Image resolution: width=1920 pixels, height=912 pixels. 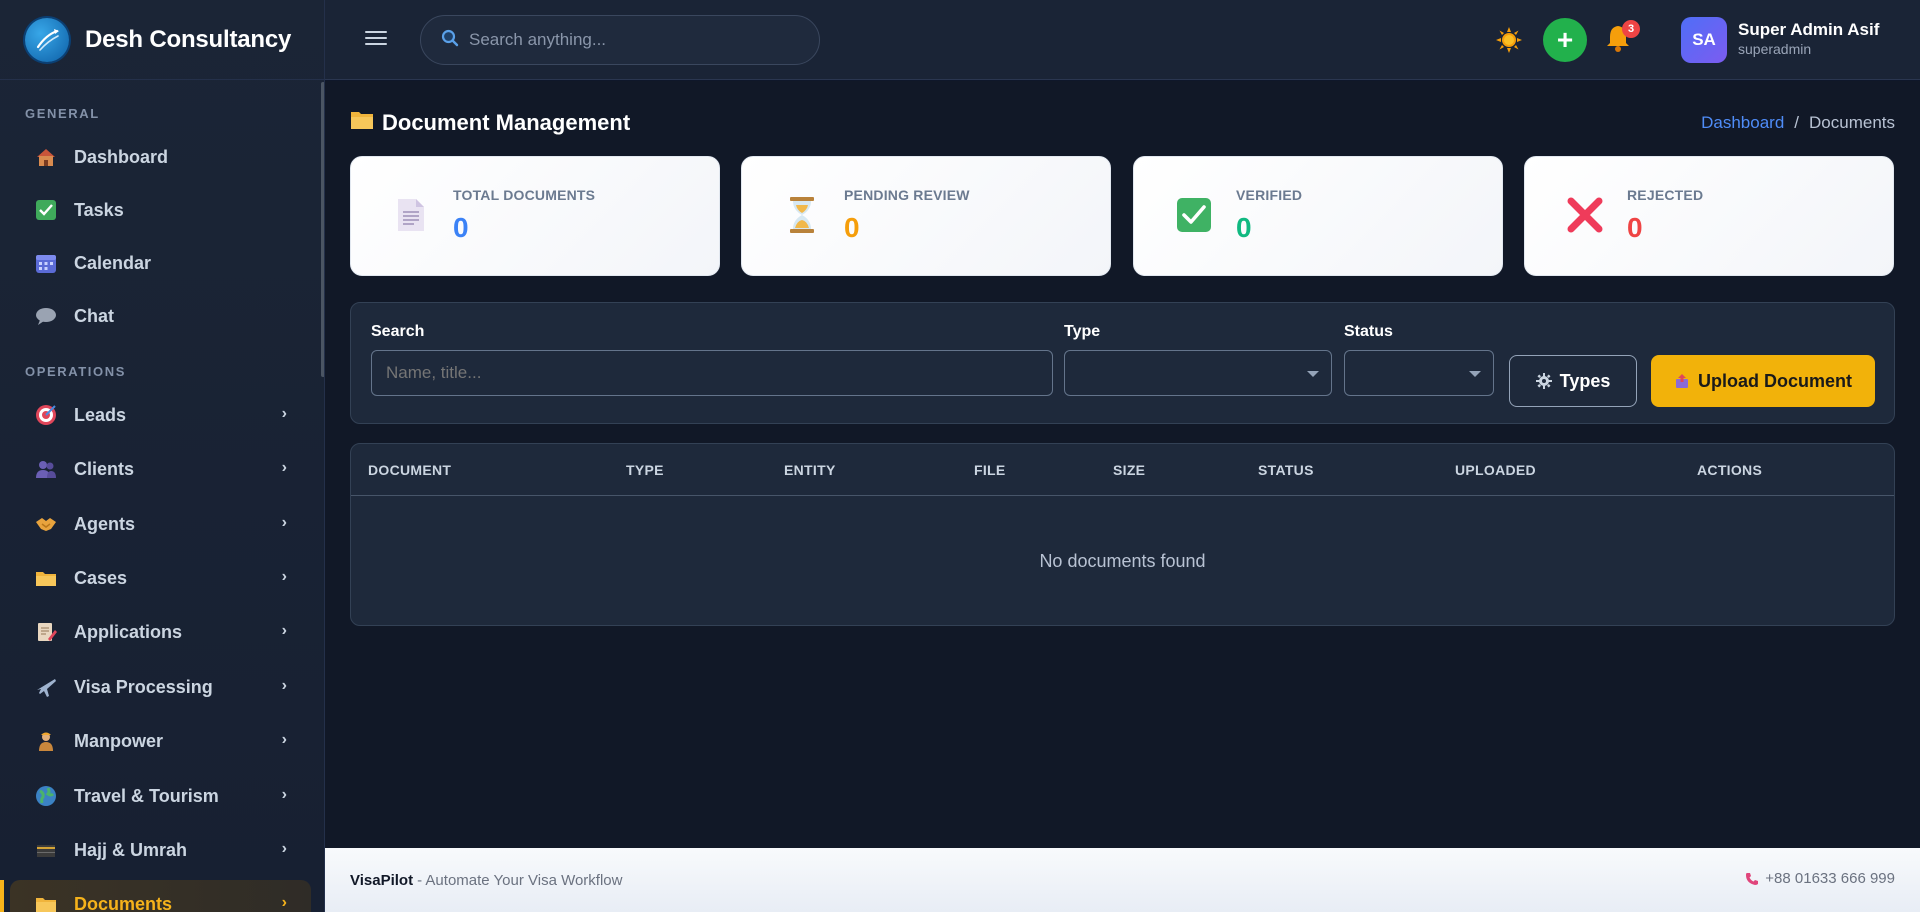 What do you see at coordinates (2, 896) in the screenshot?
I see `active-indicator` at bounding box center [2, 896].